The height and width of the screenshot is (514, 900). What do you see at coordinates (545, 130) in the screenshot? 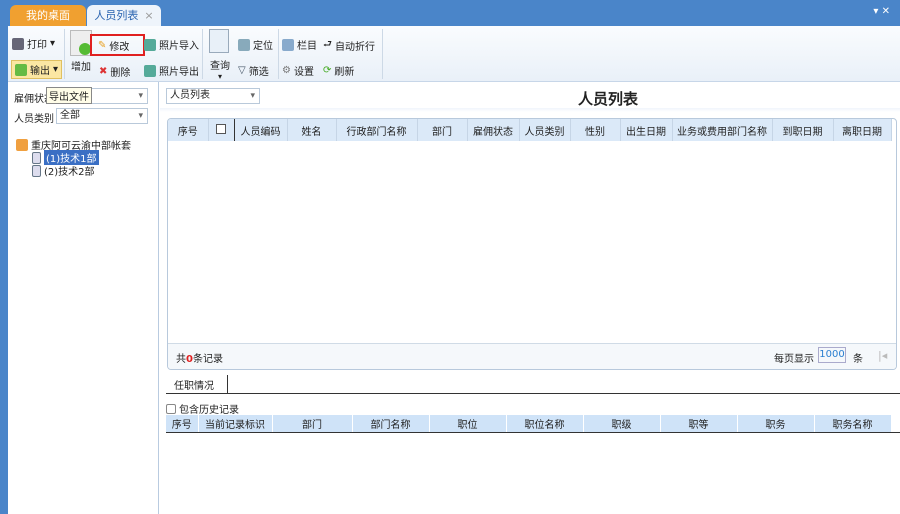
I see `column-header: 人员类别` at bounding box center [545, 130].